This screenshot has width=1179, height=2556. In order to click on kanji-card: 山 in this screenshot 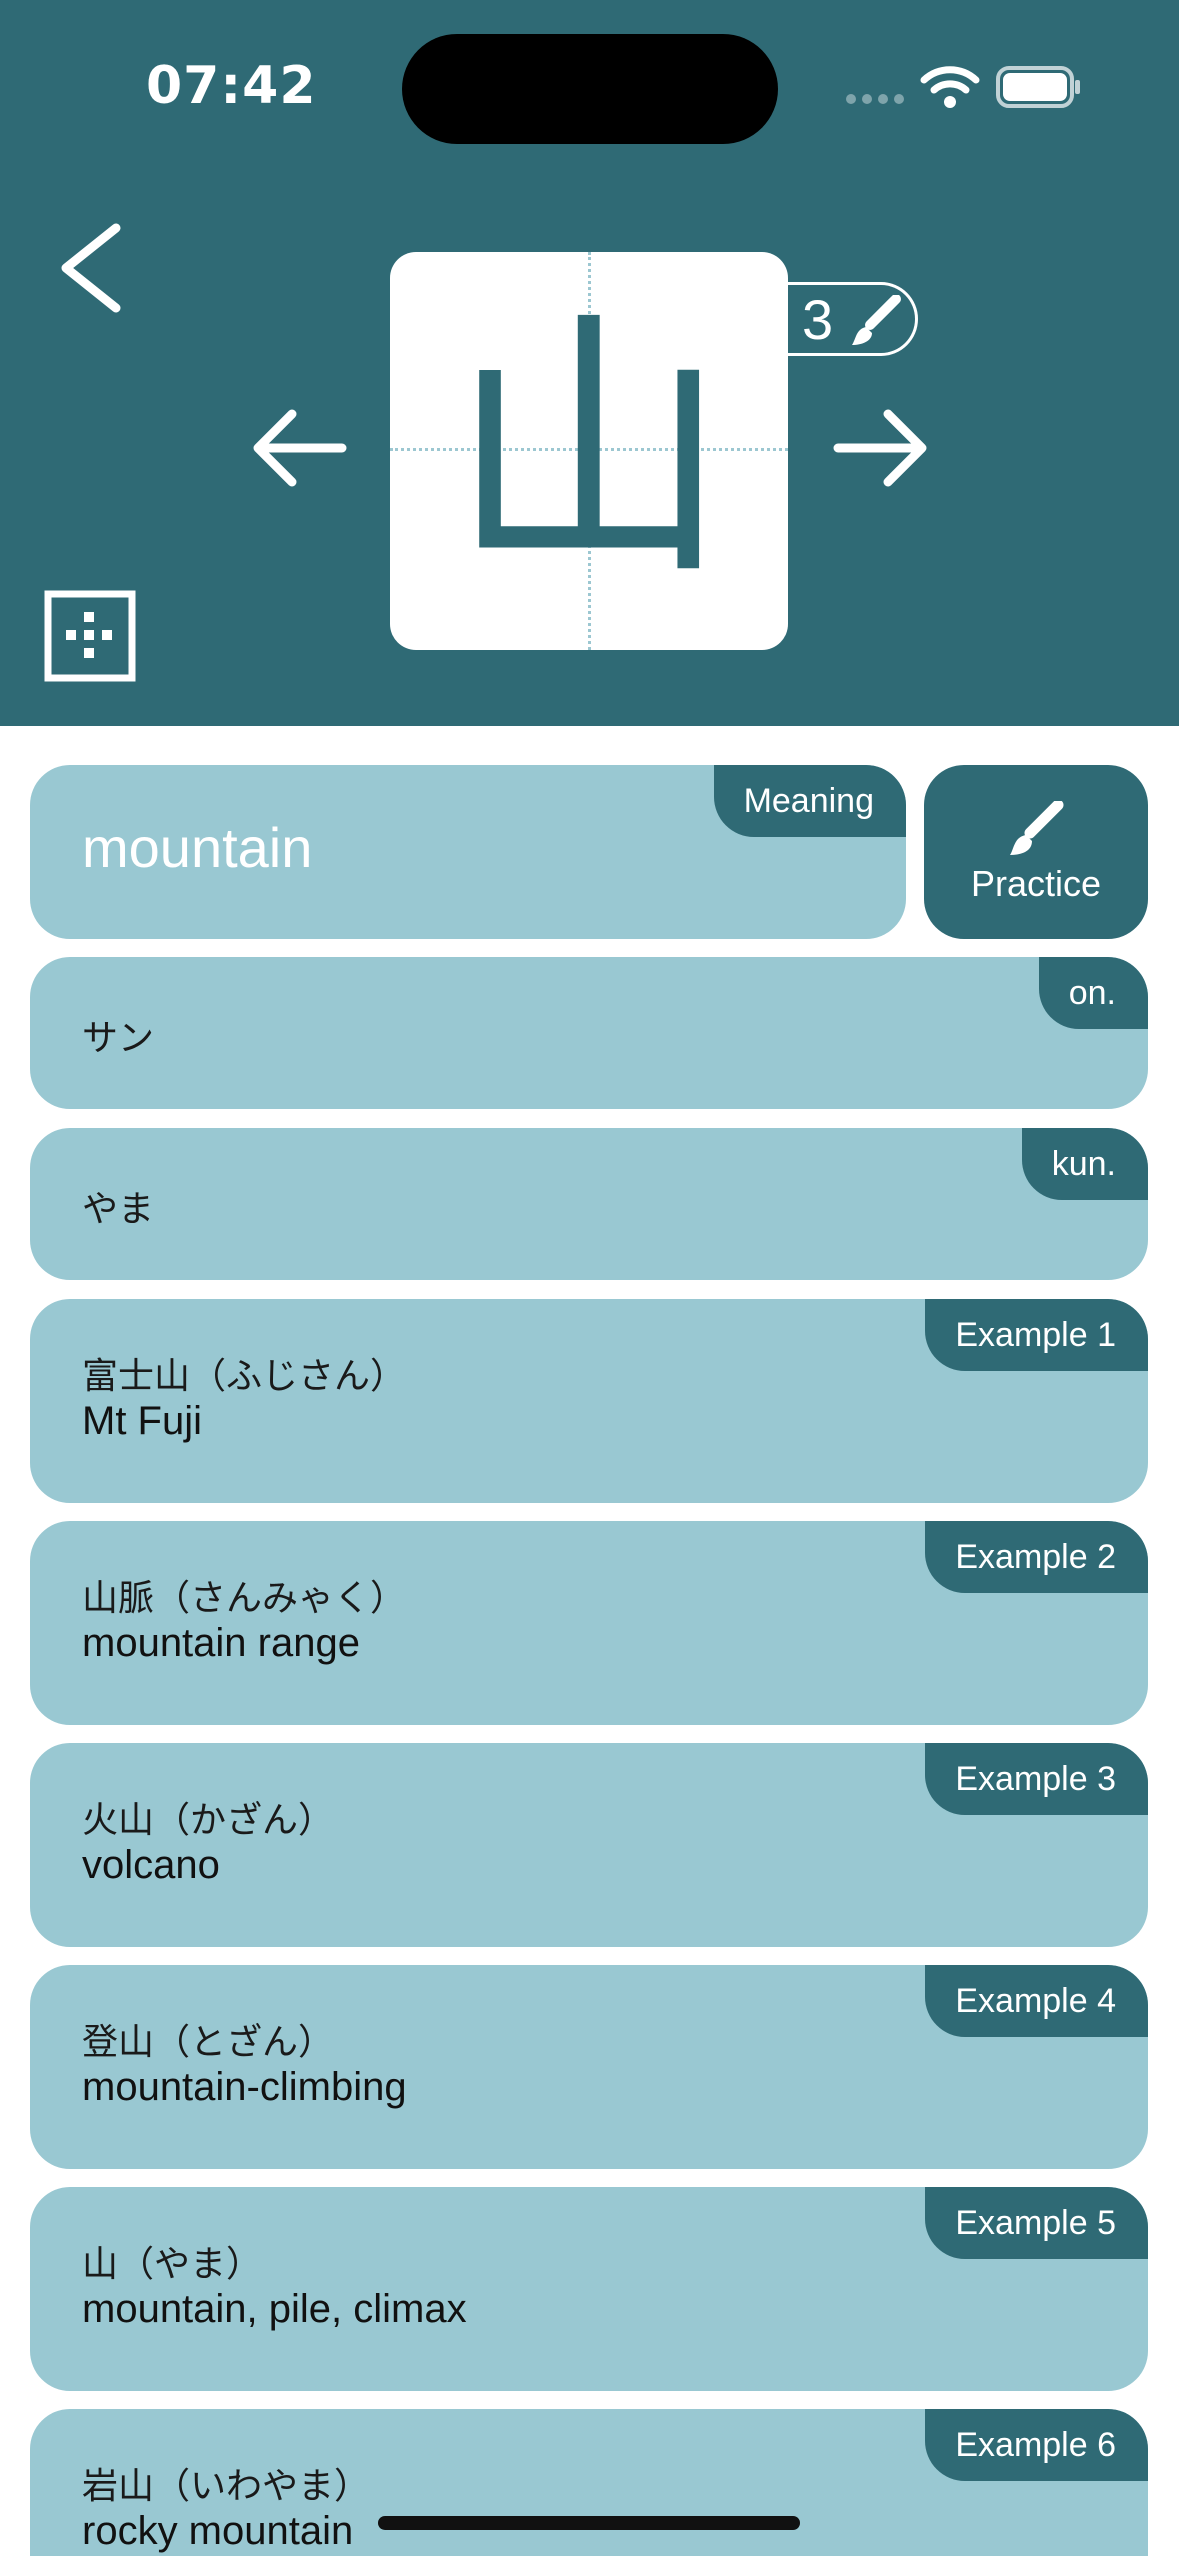, I will do `click(589, 451)`.